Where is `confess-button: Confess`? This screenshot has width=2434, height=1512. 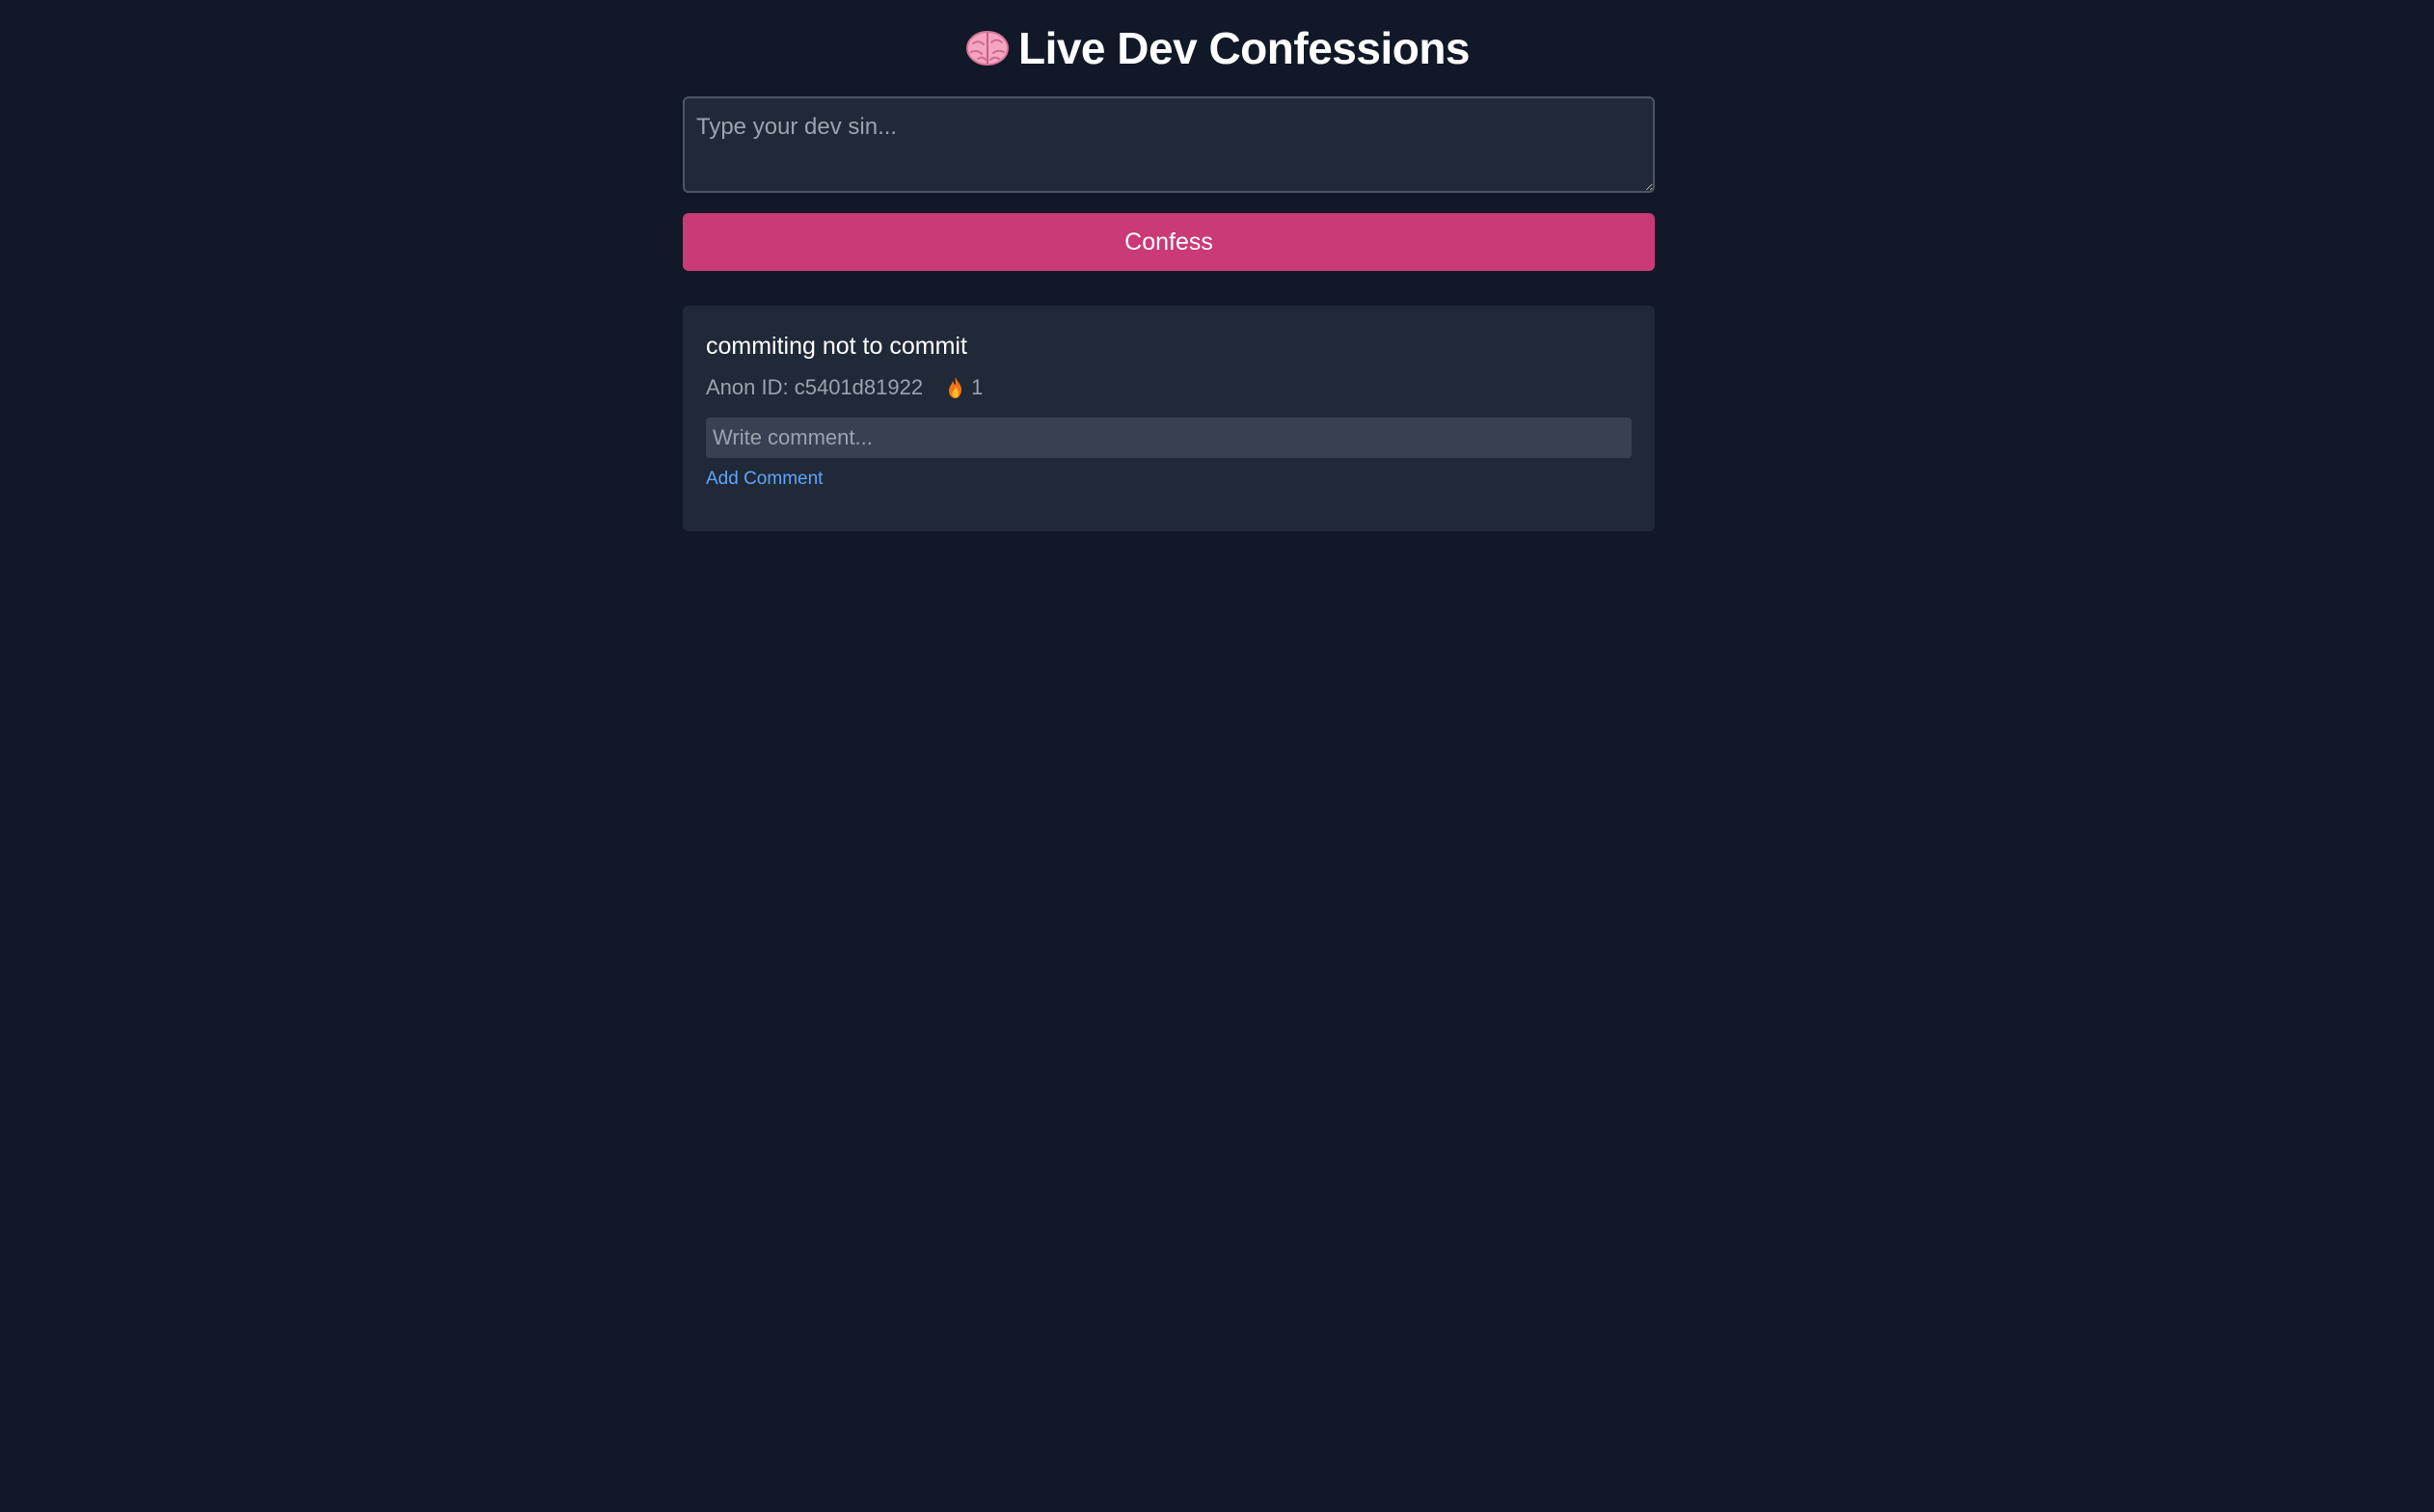 confess-button: Confess is located at coordinates (1169, 242).